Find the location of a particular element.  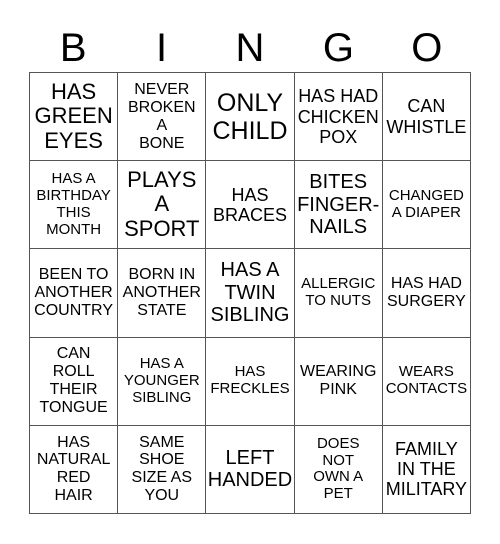

cell-text: HAS GREEN EYES is located at coordinates (73, 115).